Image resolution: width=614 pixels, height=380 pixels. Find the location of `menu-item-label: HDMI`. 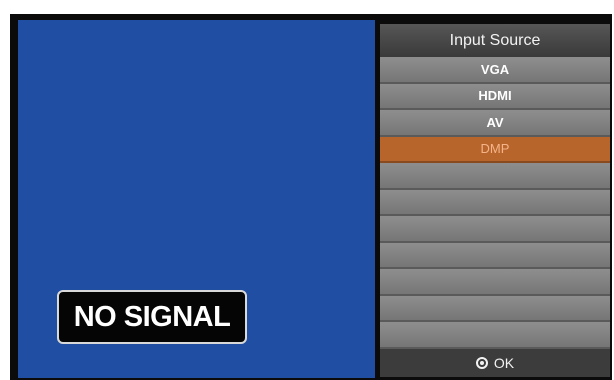

menu-item-label: HDMI is located at coordinates (495, 96).